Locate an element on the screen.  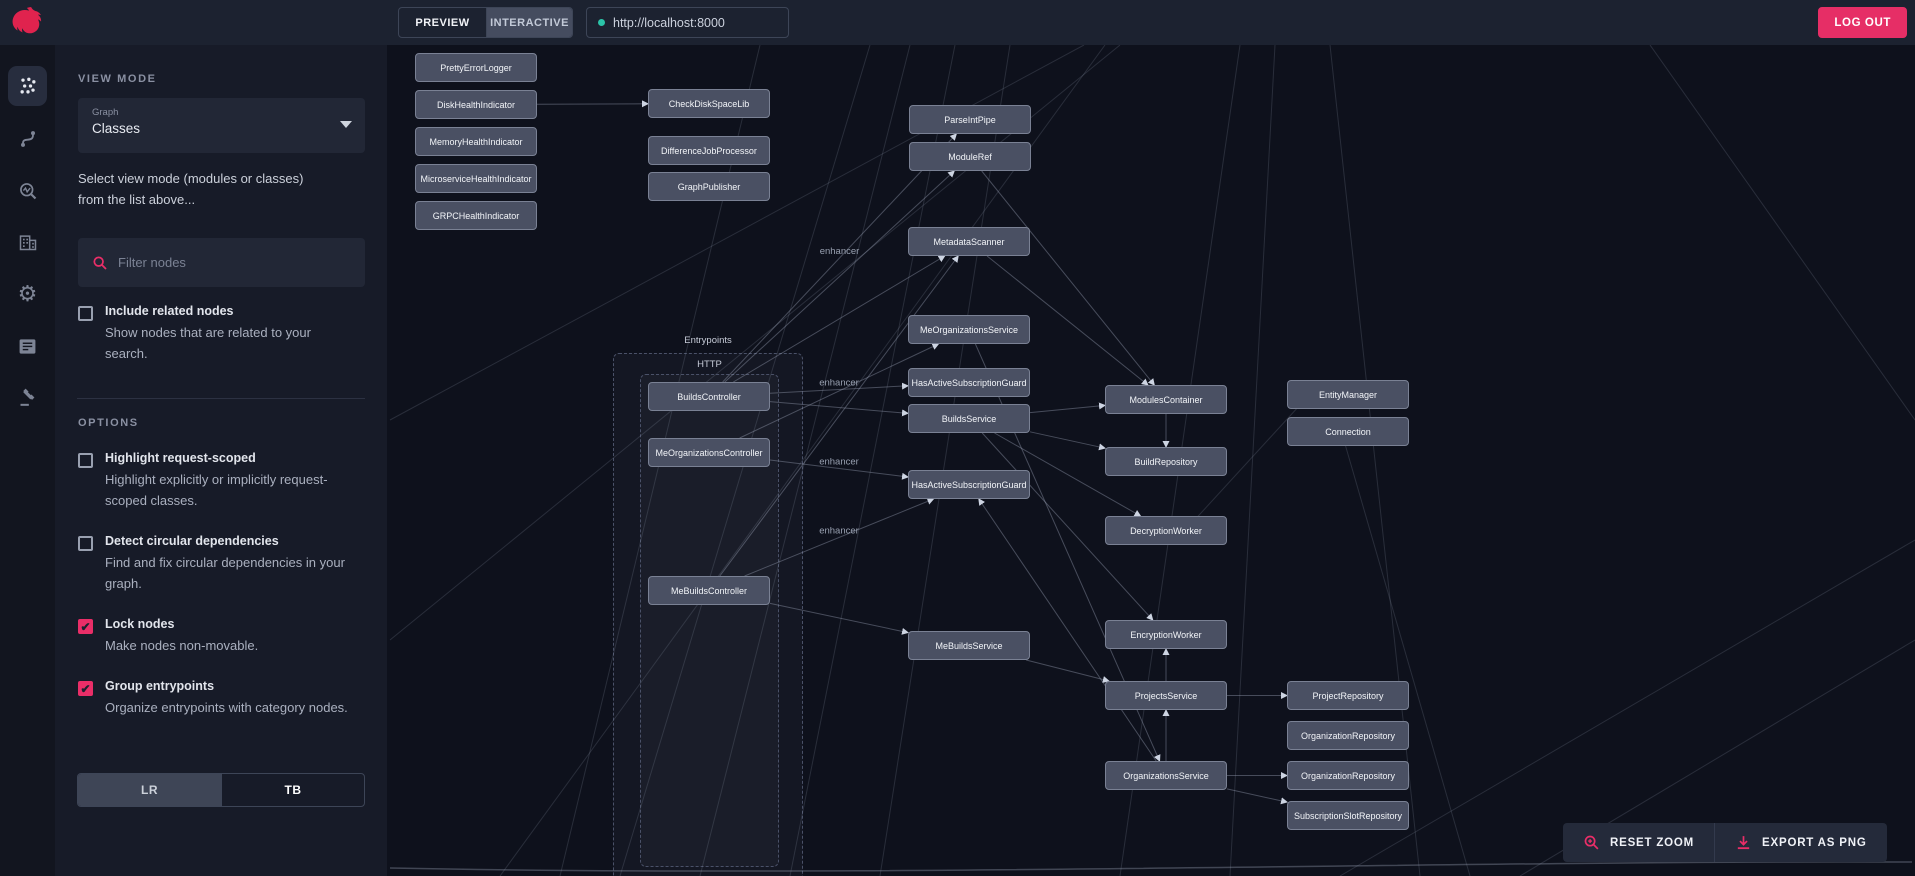
graph-node-label: HasActiveSubscriptionGuard is located at coordinates (969, 382).